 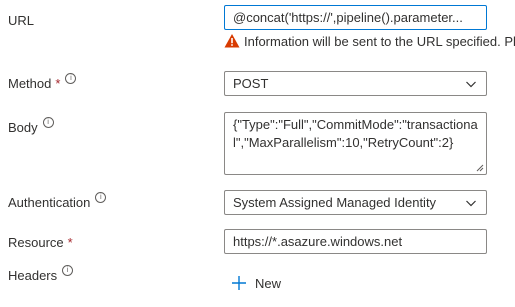 I want to click on method-select: POST, so click(x=355, y=83).